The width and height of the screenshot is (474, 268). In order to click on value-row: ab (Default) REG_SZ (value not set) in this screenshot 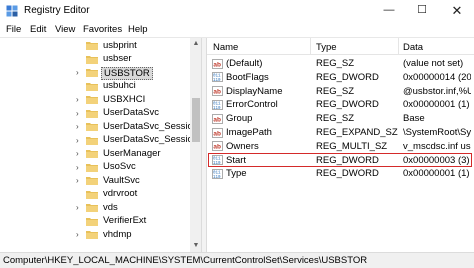, I will do `click(340, 64)`.